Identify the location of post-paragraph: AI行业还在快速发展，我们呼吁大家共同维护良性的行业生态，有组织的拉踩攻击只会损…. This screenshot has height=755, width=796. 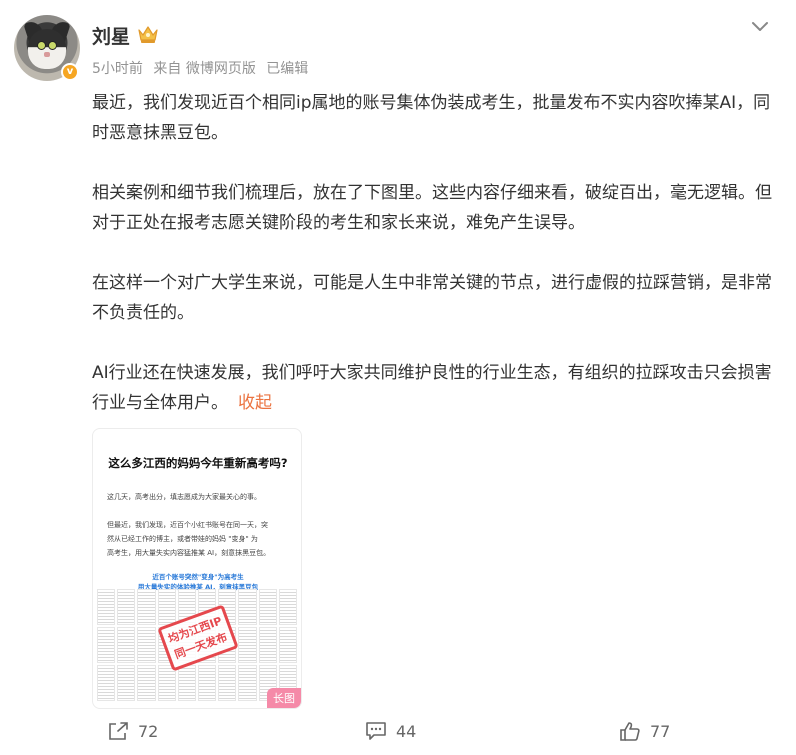
(432, 388).